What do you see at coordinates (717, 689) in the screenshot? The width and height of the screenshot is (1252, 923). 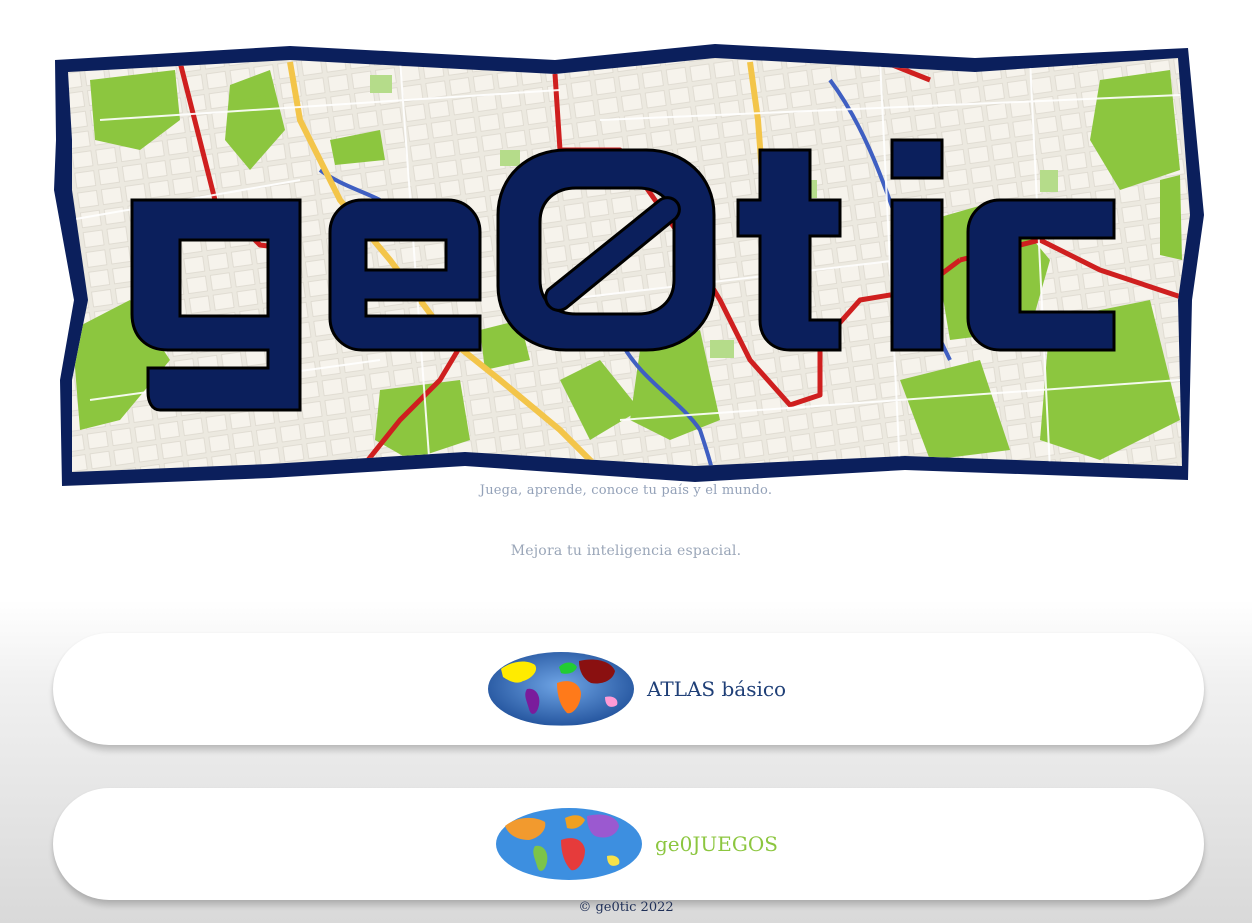 I see `atlas-basico-label: ATLAS básico` at bounding box center [717, 689].